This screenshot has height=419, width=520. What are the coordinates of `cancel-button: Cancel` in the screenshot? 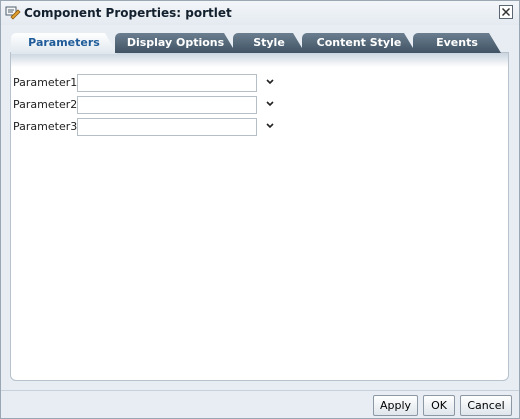 It's located at (486, 405).